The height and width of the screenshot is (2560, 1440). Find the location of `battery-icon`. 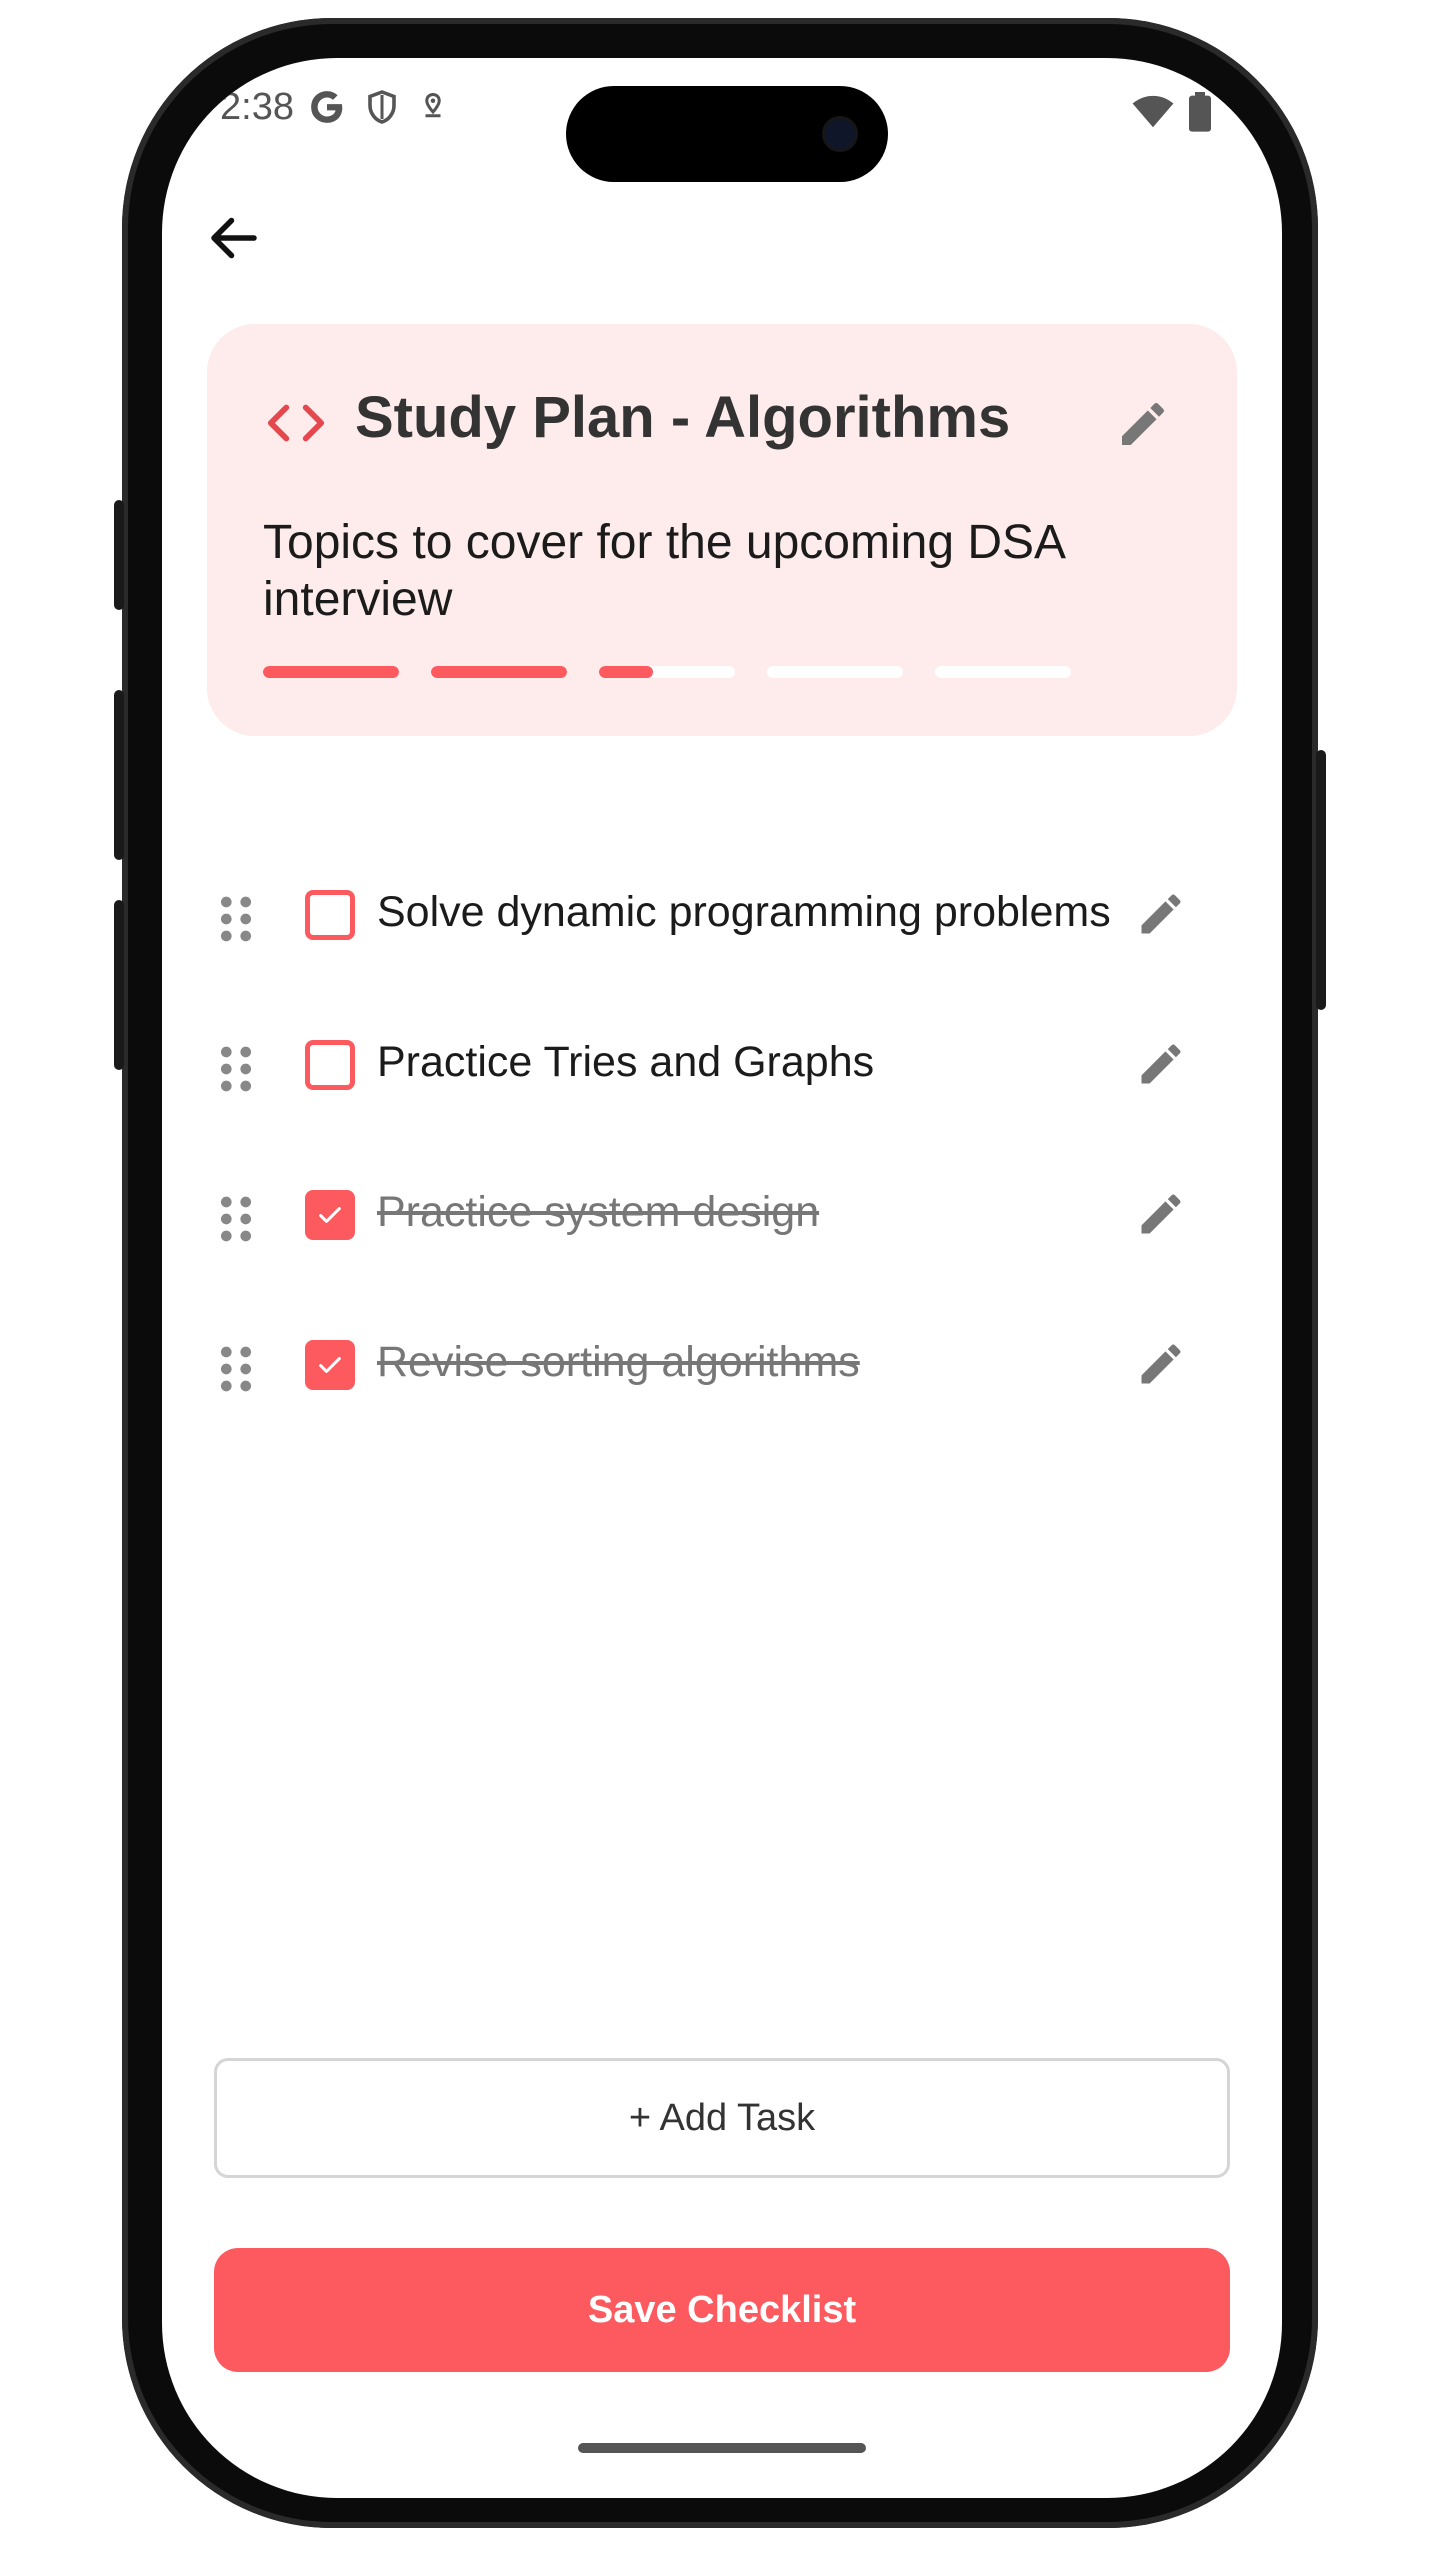

battery-icon is located at coordinates (1200, 112).